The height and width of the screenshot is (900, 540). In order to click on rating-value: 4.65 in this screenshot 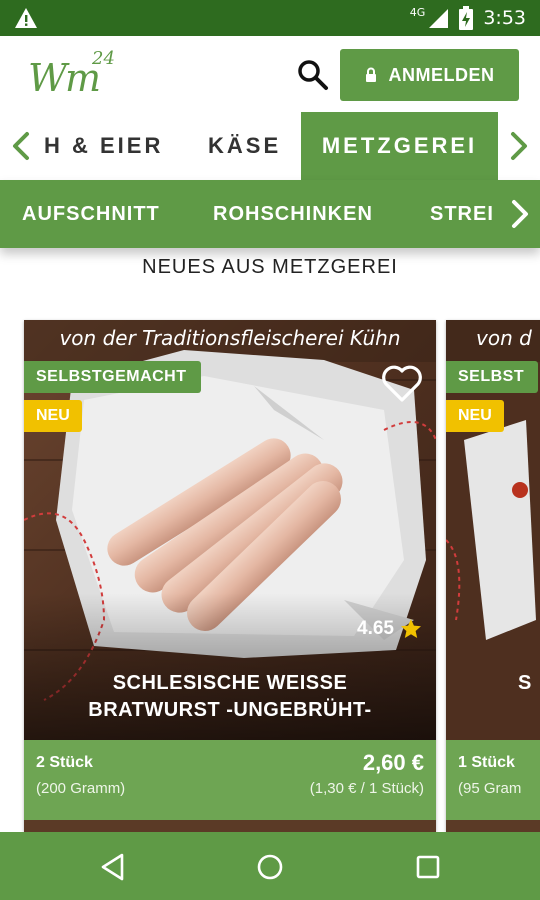, I will do `click(375, 628)`.